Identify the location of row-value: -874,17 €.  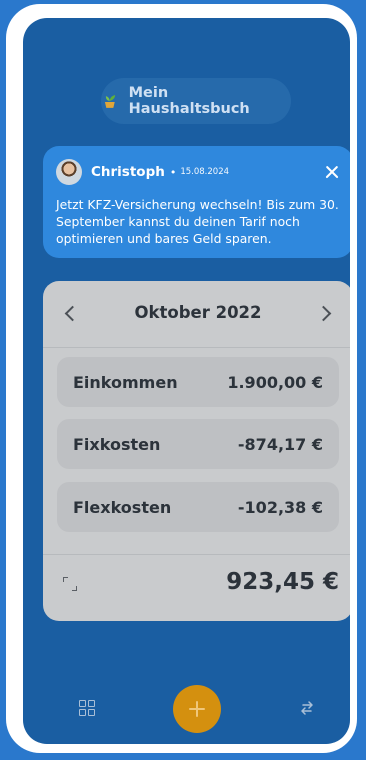
(280, 444).